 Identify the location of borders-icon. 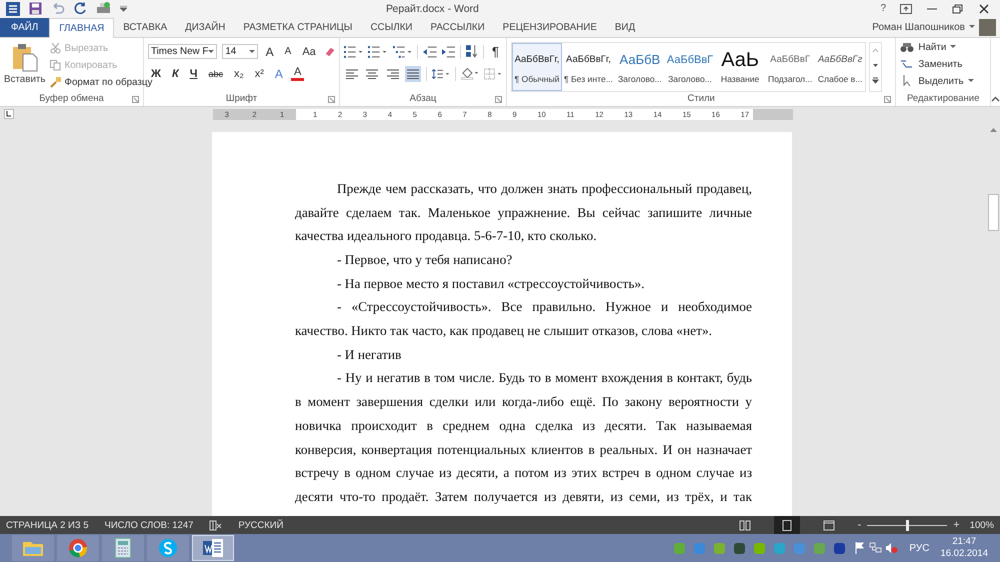
(493, 74).